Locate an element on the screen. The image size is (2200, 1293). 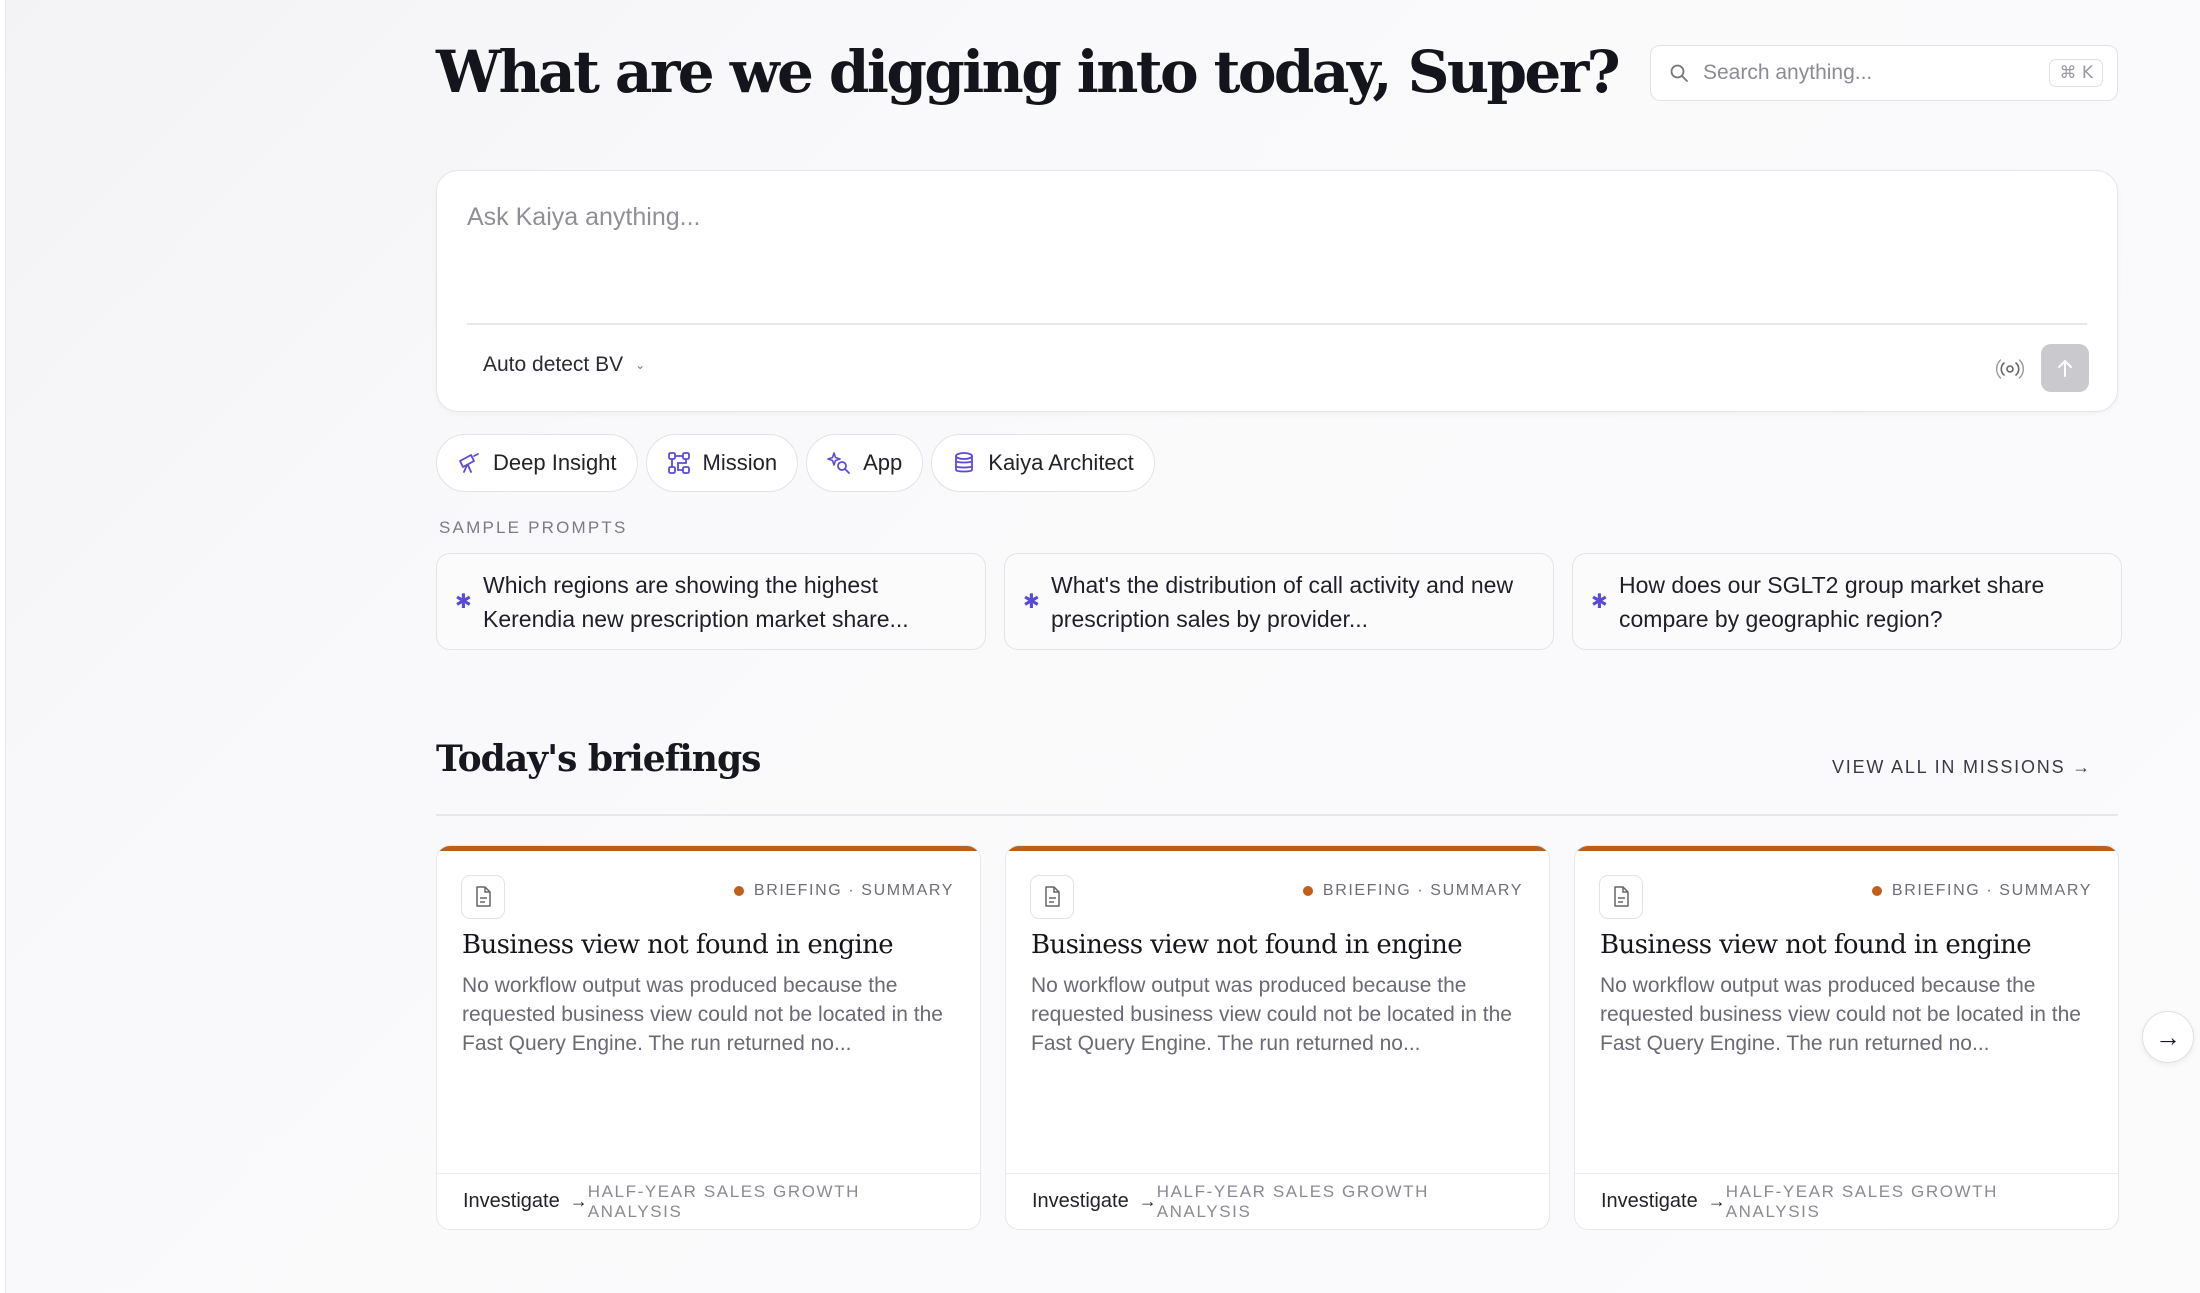
arrow-up-icon is located at coordinates (2065, 368).